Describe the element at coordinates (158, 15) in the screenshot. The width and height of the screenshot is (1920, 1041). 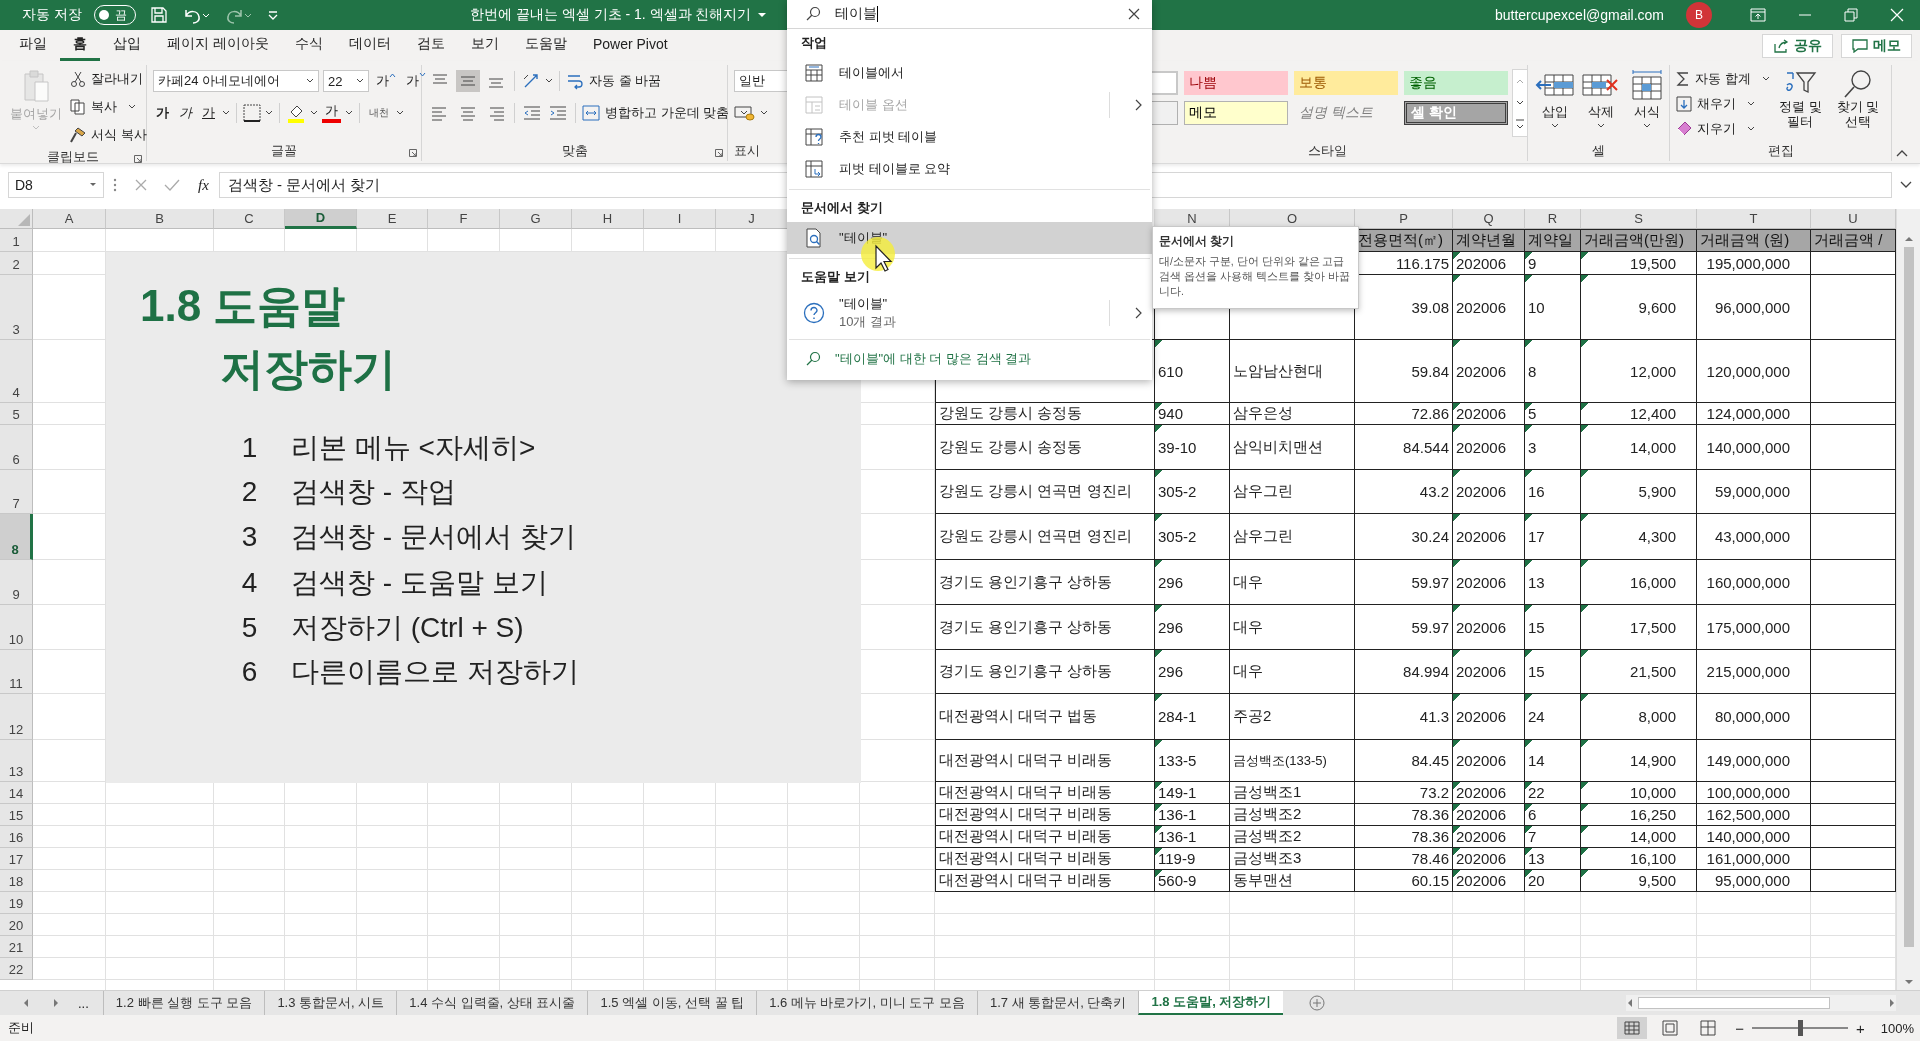
I see `save-icon` at that location.